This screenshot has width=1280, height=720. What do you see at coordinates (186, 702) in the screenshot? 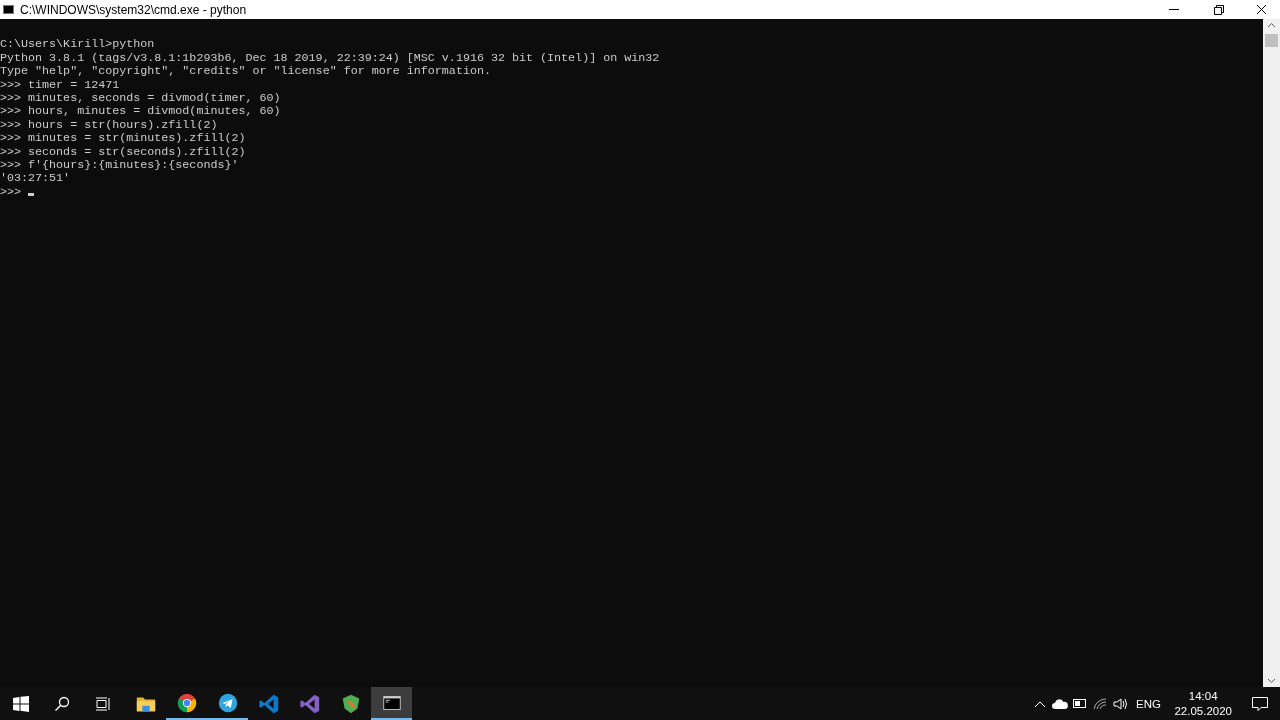
I see `chrome-logo-icon` at bounding box center [186, 702].